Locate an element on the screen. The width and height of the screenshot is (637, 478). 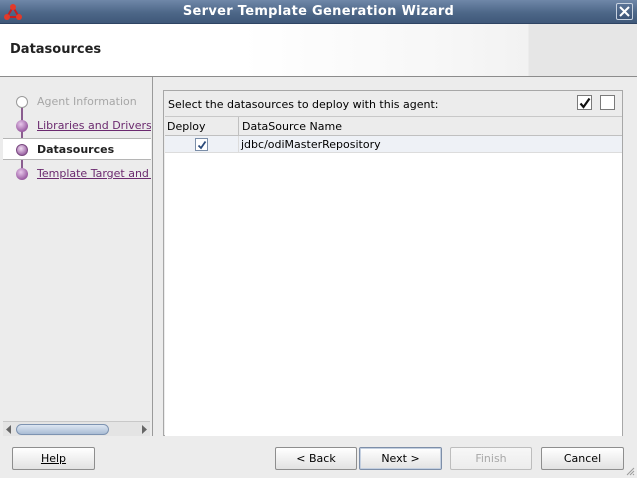
scroll-thumb is located at coordinates (62, 429).